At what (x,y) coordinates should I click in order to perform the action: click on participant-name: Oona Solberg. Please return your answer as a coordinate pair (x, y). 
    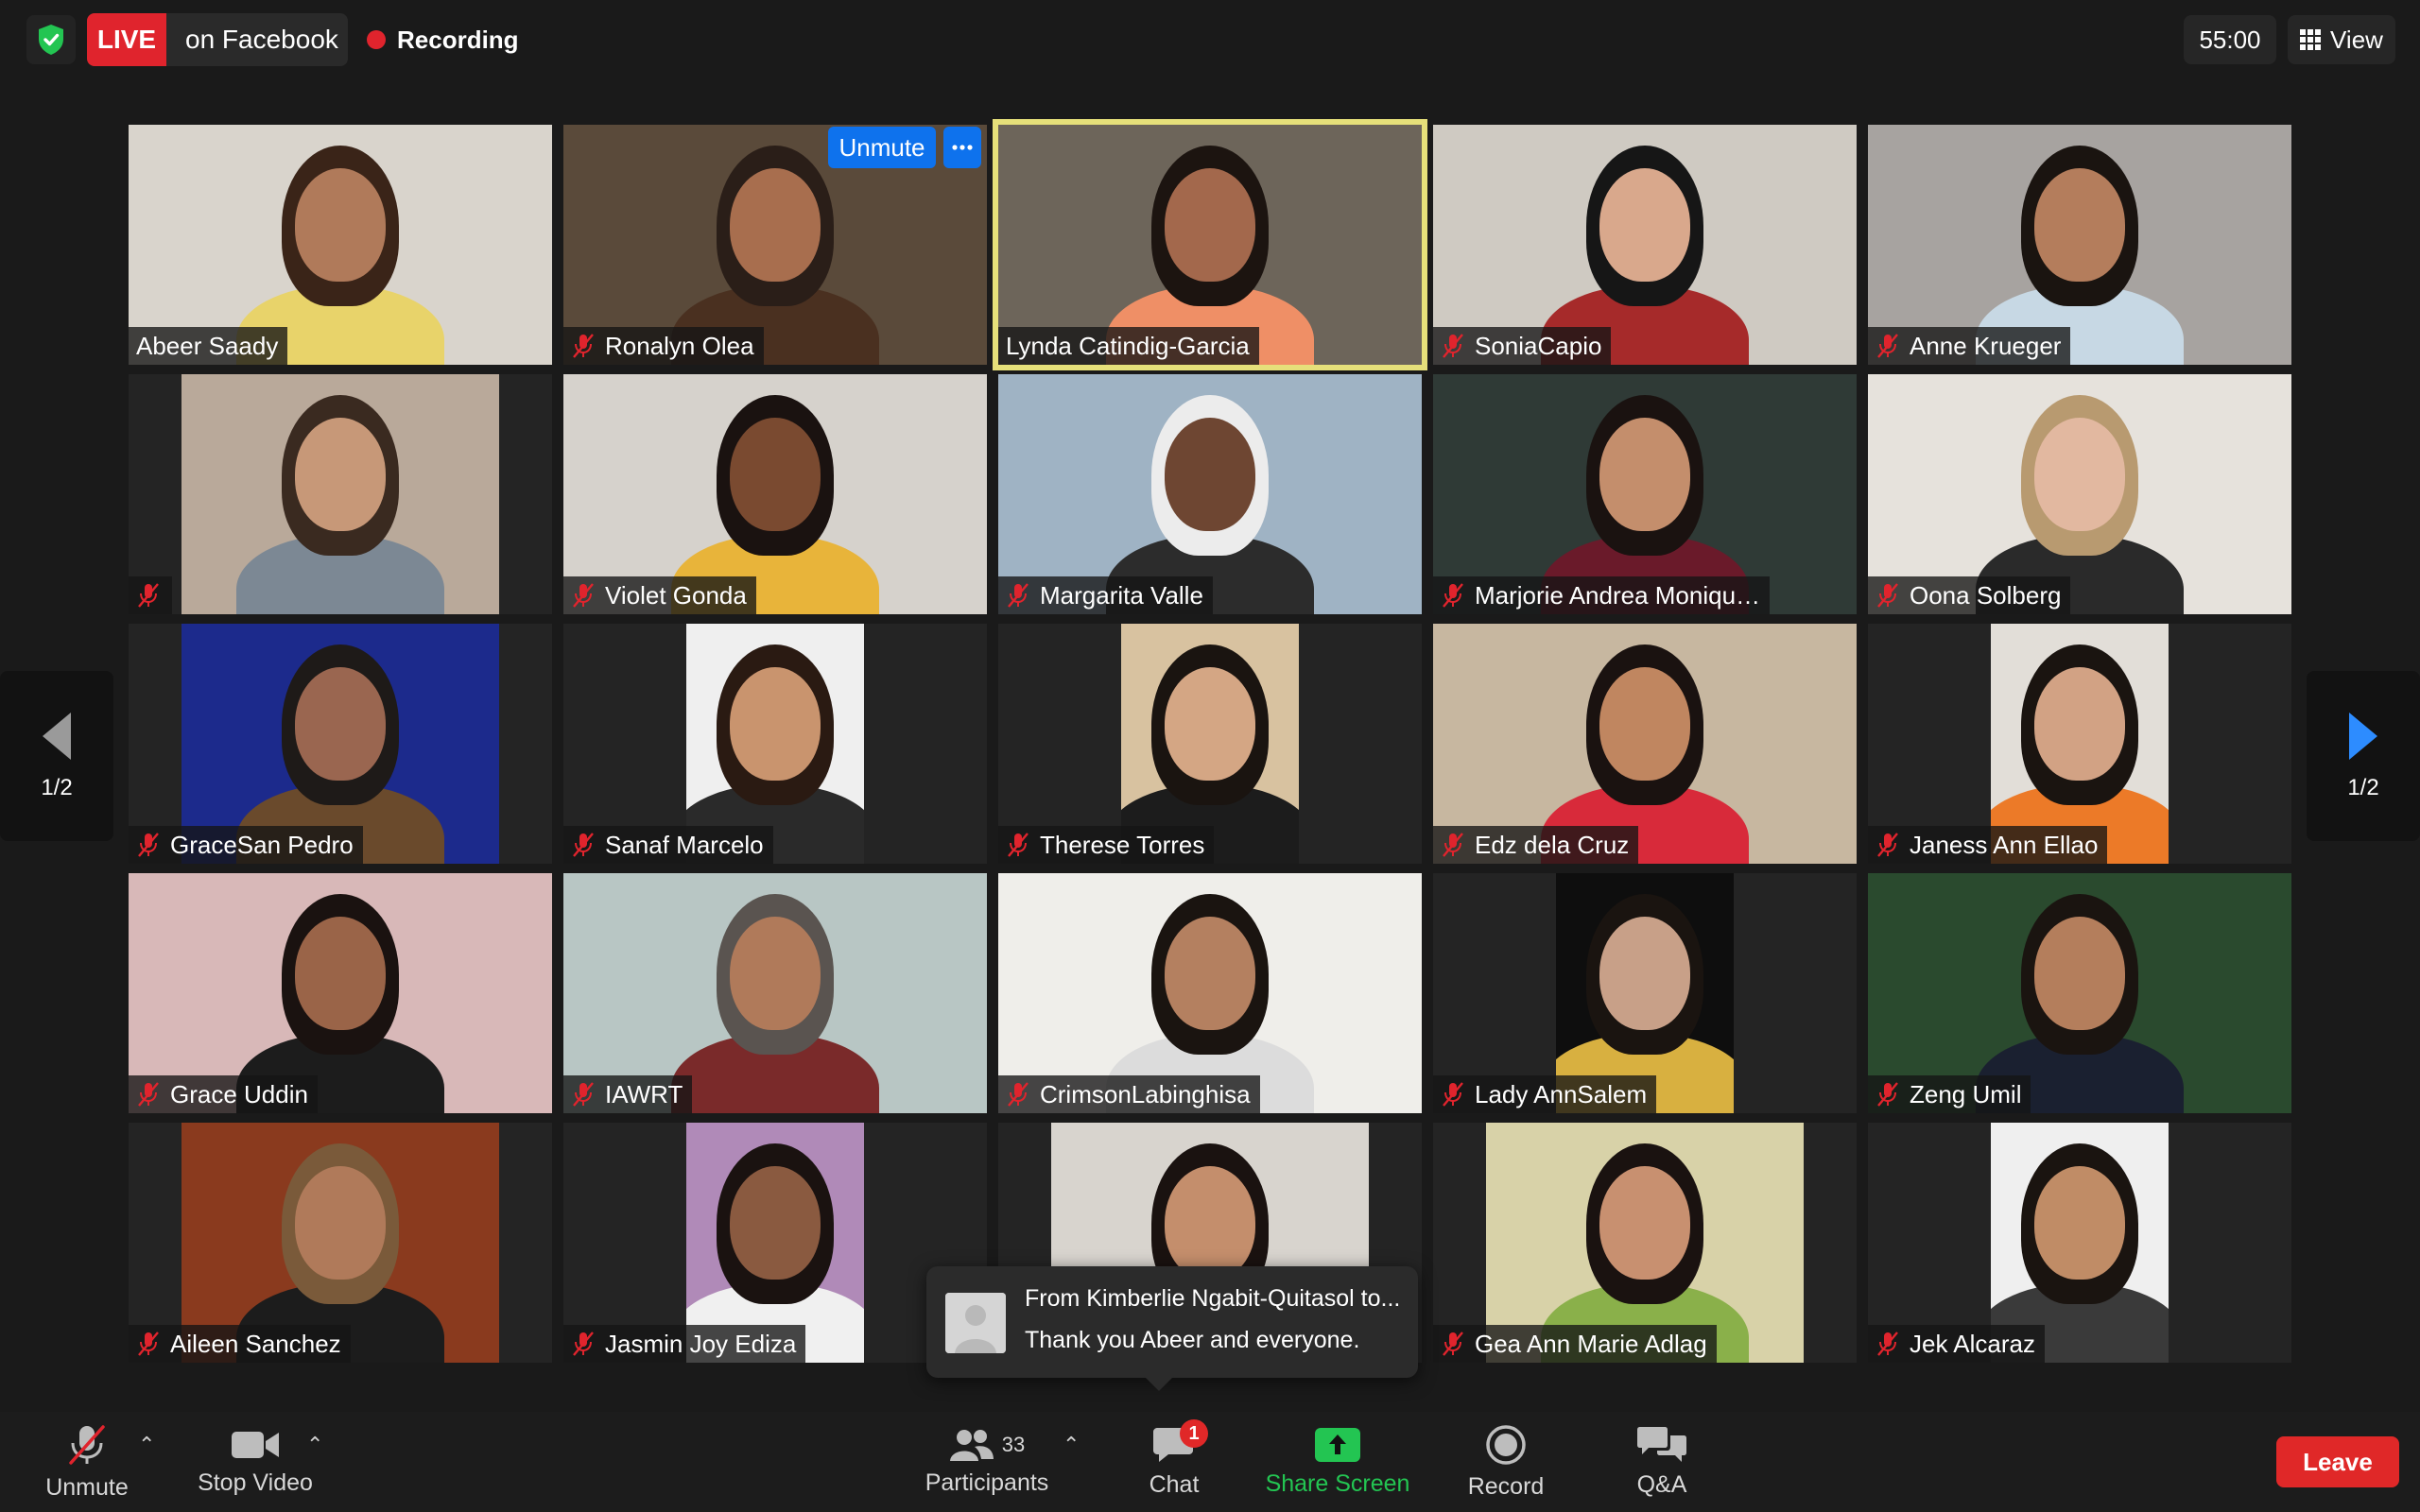
    Looking at the image, I should click on (1986, 595).